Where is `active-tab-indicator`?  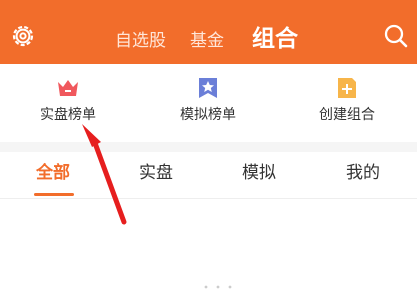
active-tab-indicator is located at coordinates (54, 194).